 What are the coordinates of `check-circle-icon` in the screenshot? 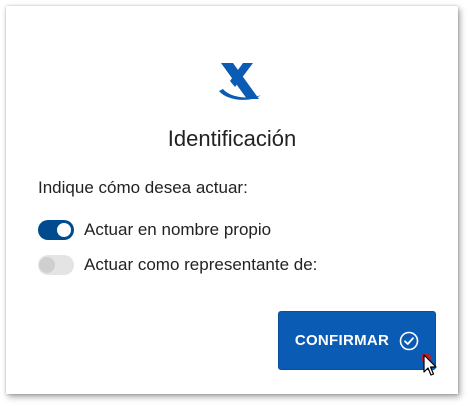 It's located at (409, 340).